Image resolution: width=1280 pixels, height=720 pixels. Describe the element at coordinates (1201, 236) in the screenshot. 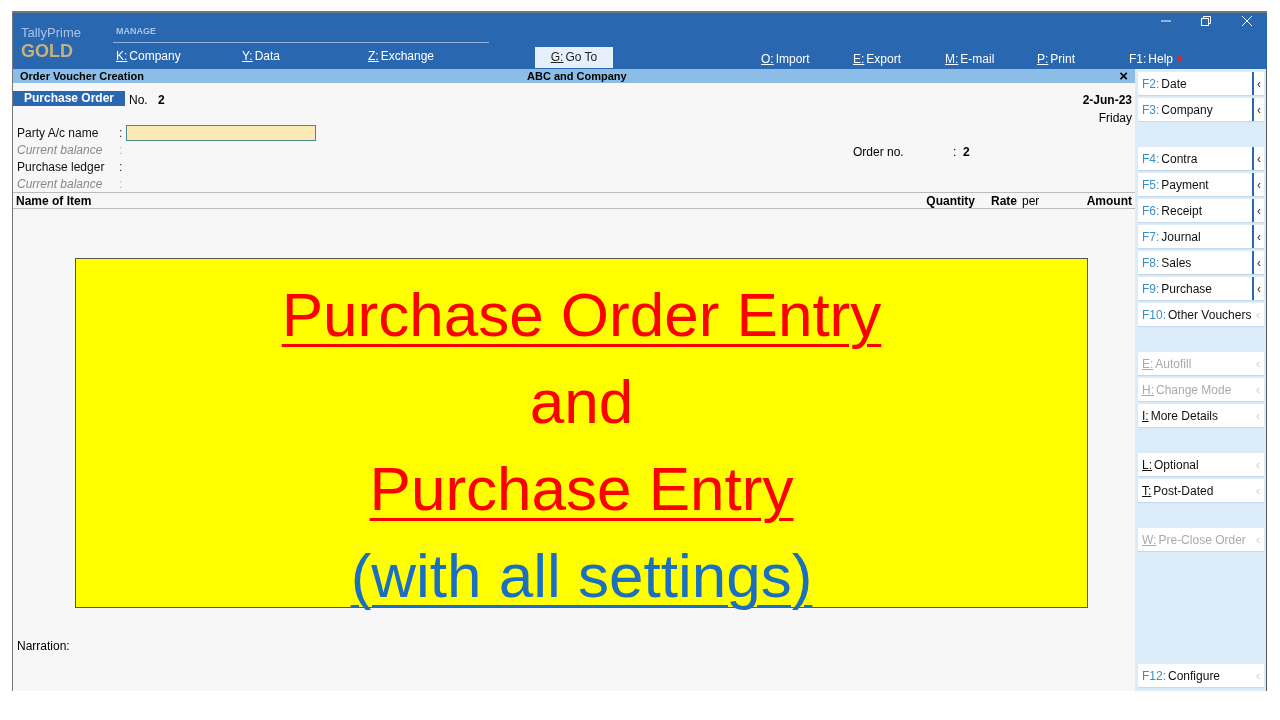

I see `sidebar-button: F7: Journal ‹` at that location.